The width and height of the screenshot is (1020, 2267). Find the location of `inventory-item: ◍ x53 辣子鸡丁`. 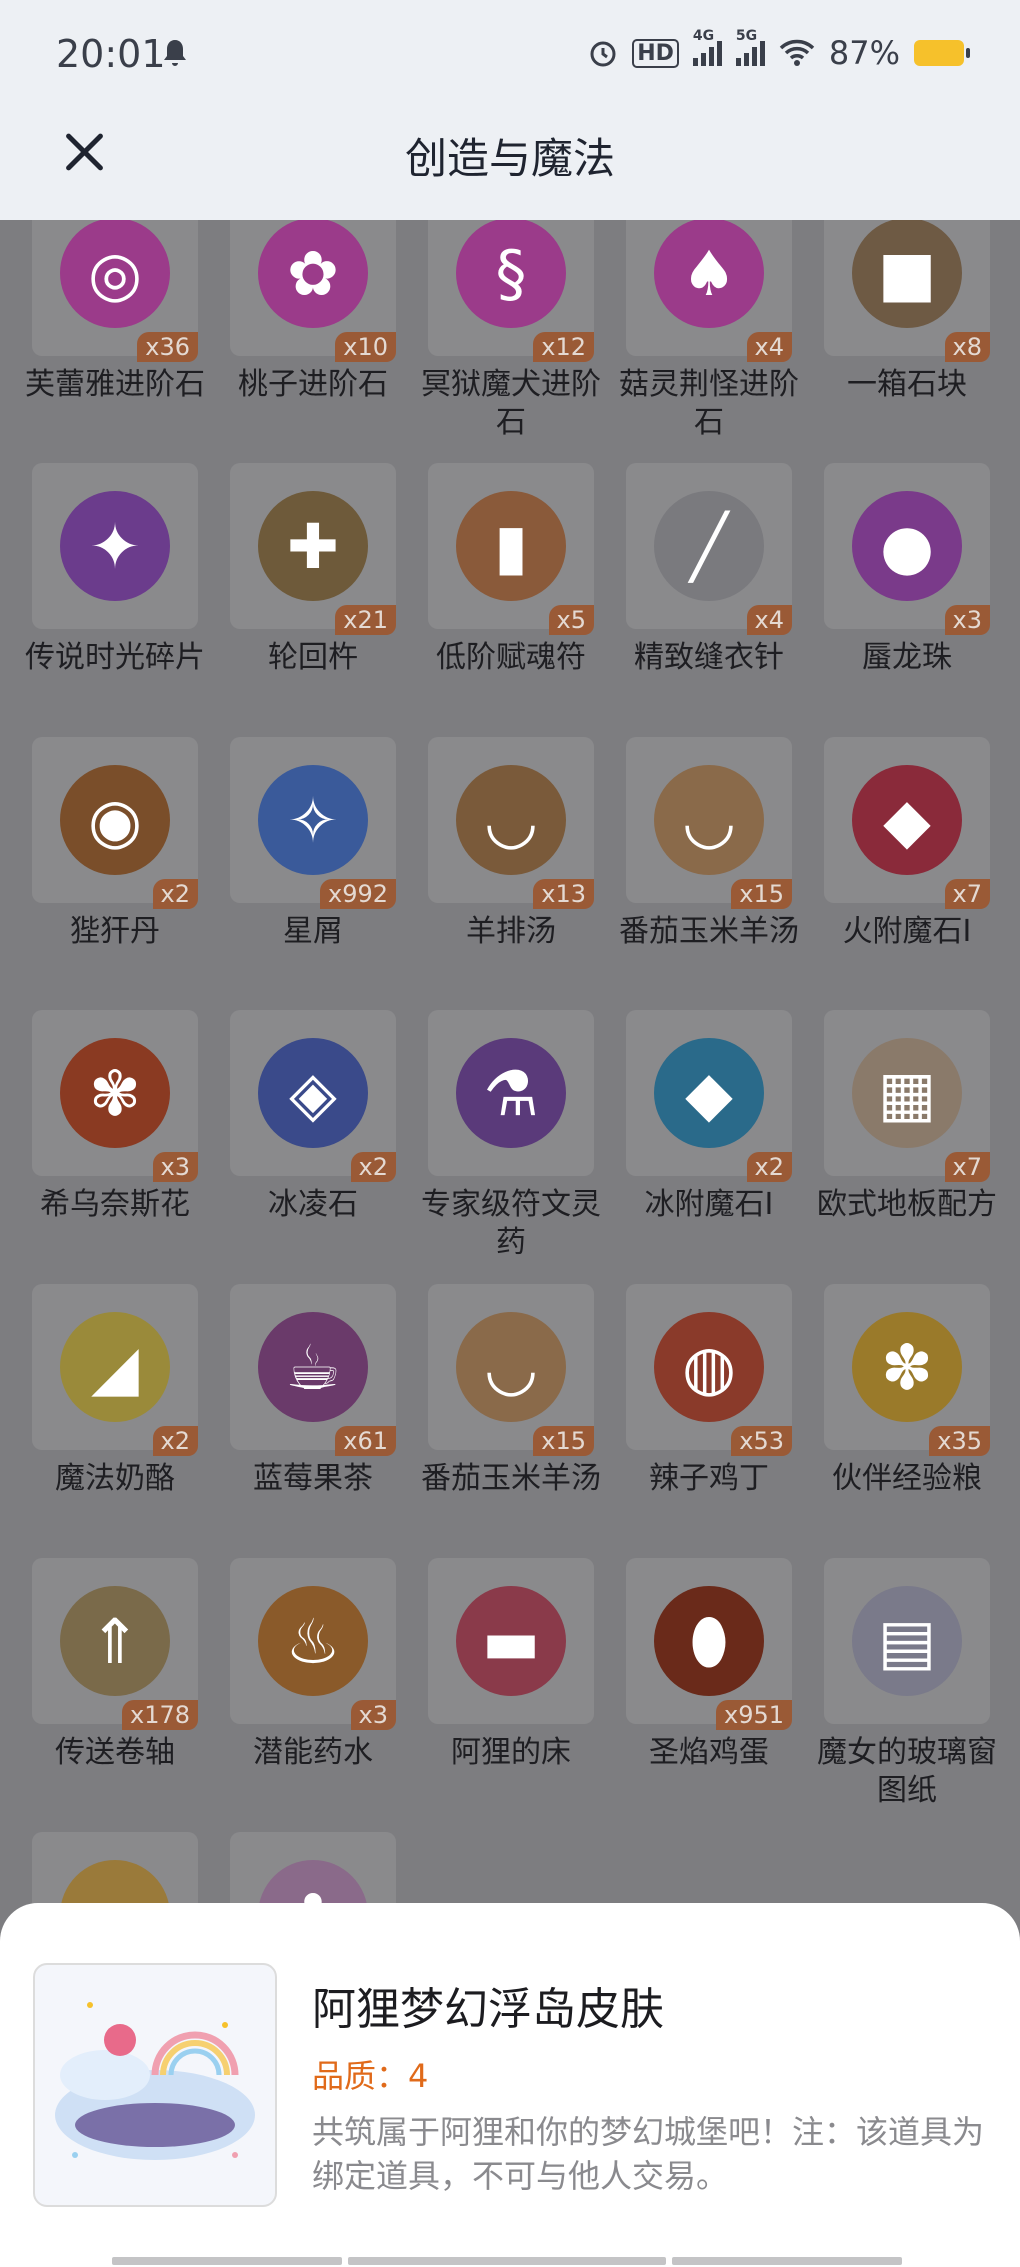

inventory-item: ◍ x53 辣子鸡丁 is located at coordinates (709, 1419).